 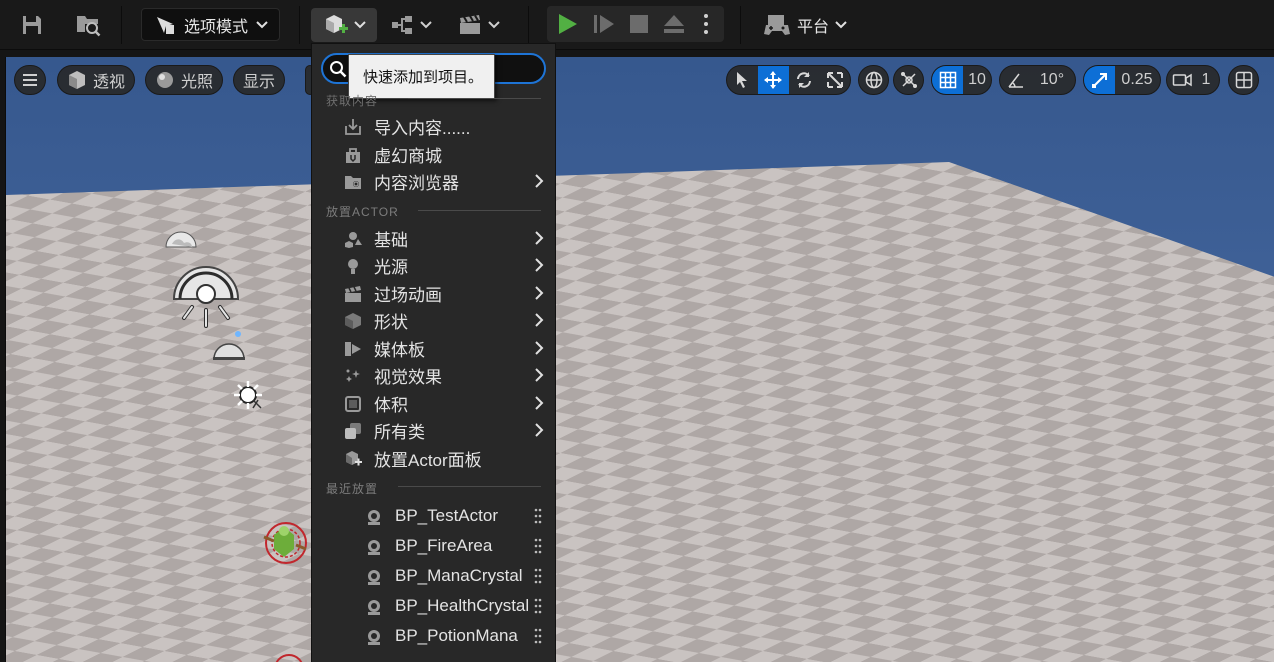 I want to click on scale-icon, so click(x=834, y=80).